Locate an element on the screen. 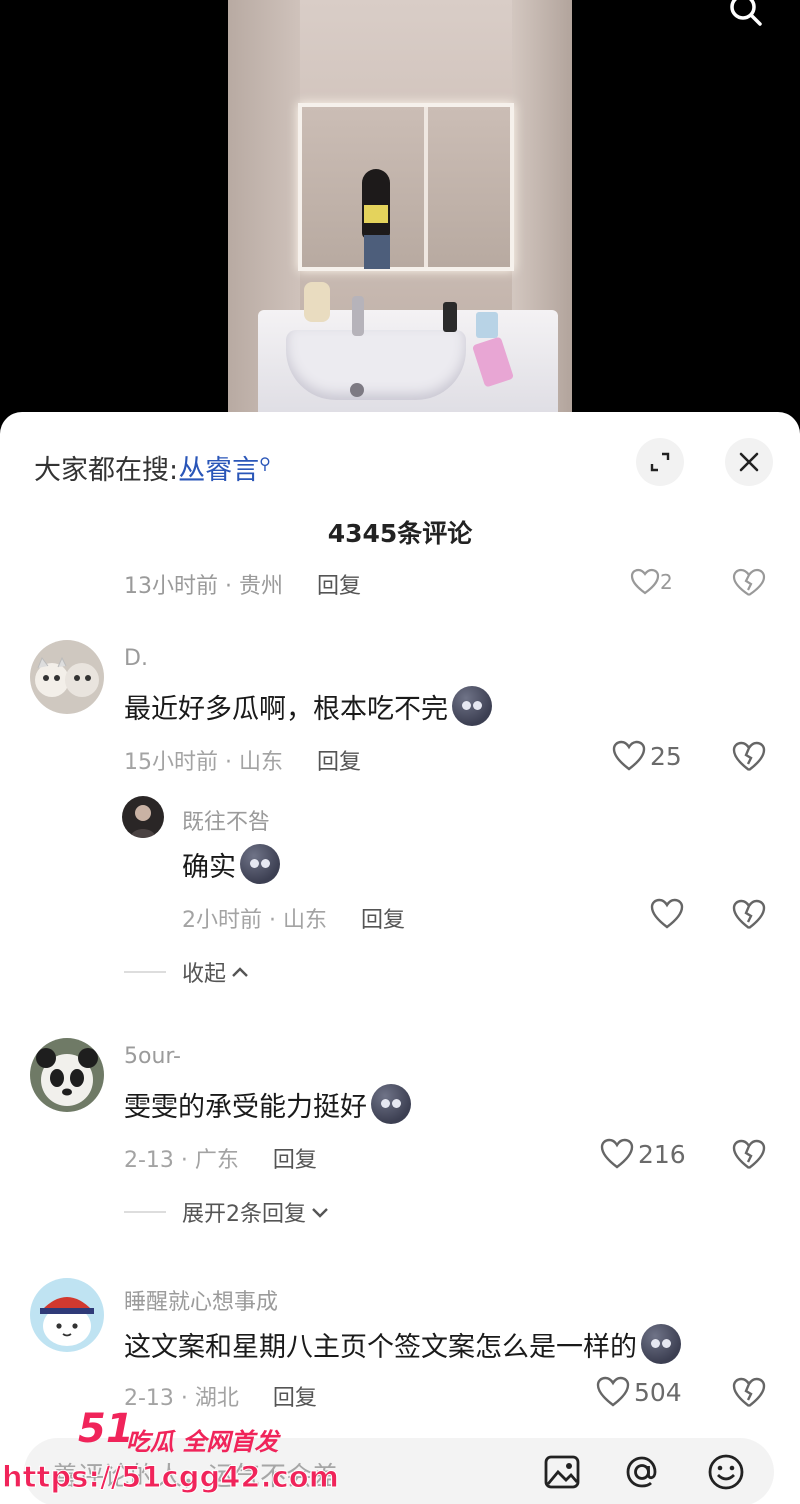 The height and width of the screenshot is (1504, 800). user-photo-icon is located at coordinates (143, 817).